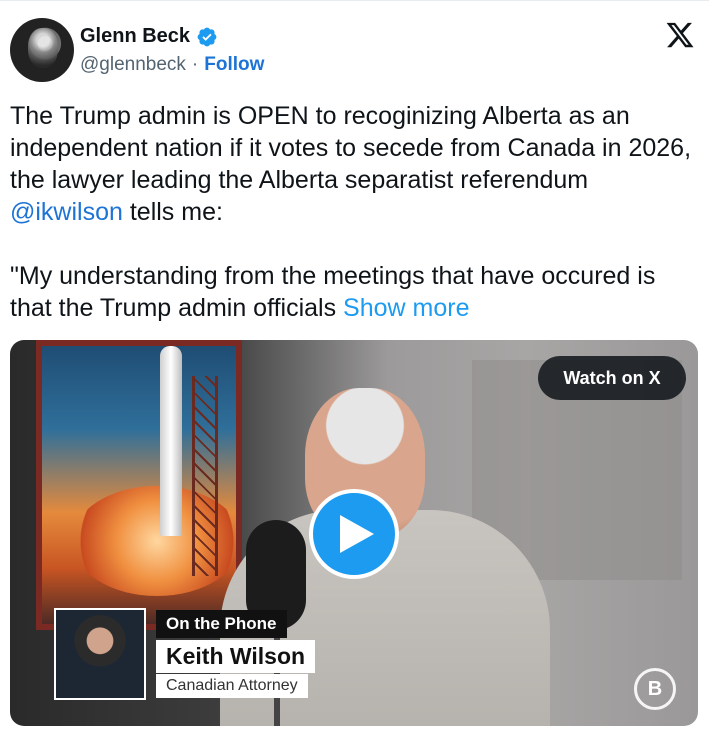  Describe the element at coordinates (232, 686) in the screenshot. I see `lower-third-title: Canadian Attorney` at that location.